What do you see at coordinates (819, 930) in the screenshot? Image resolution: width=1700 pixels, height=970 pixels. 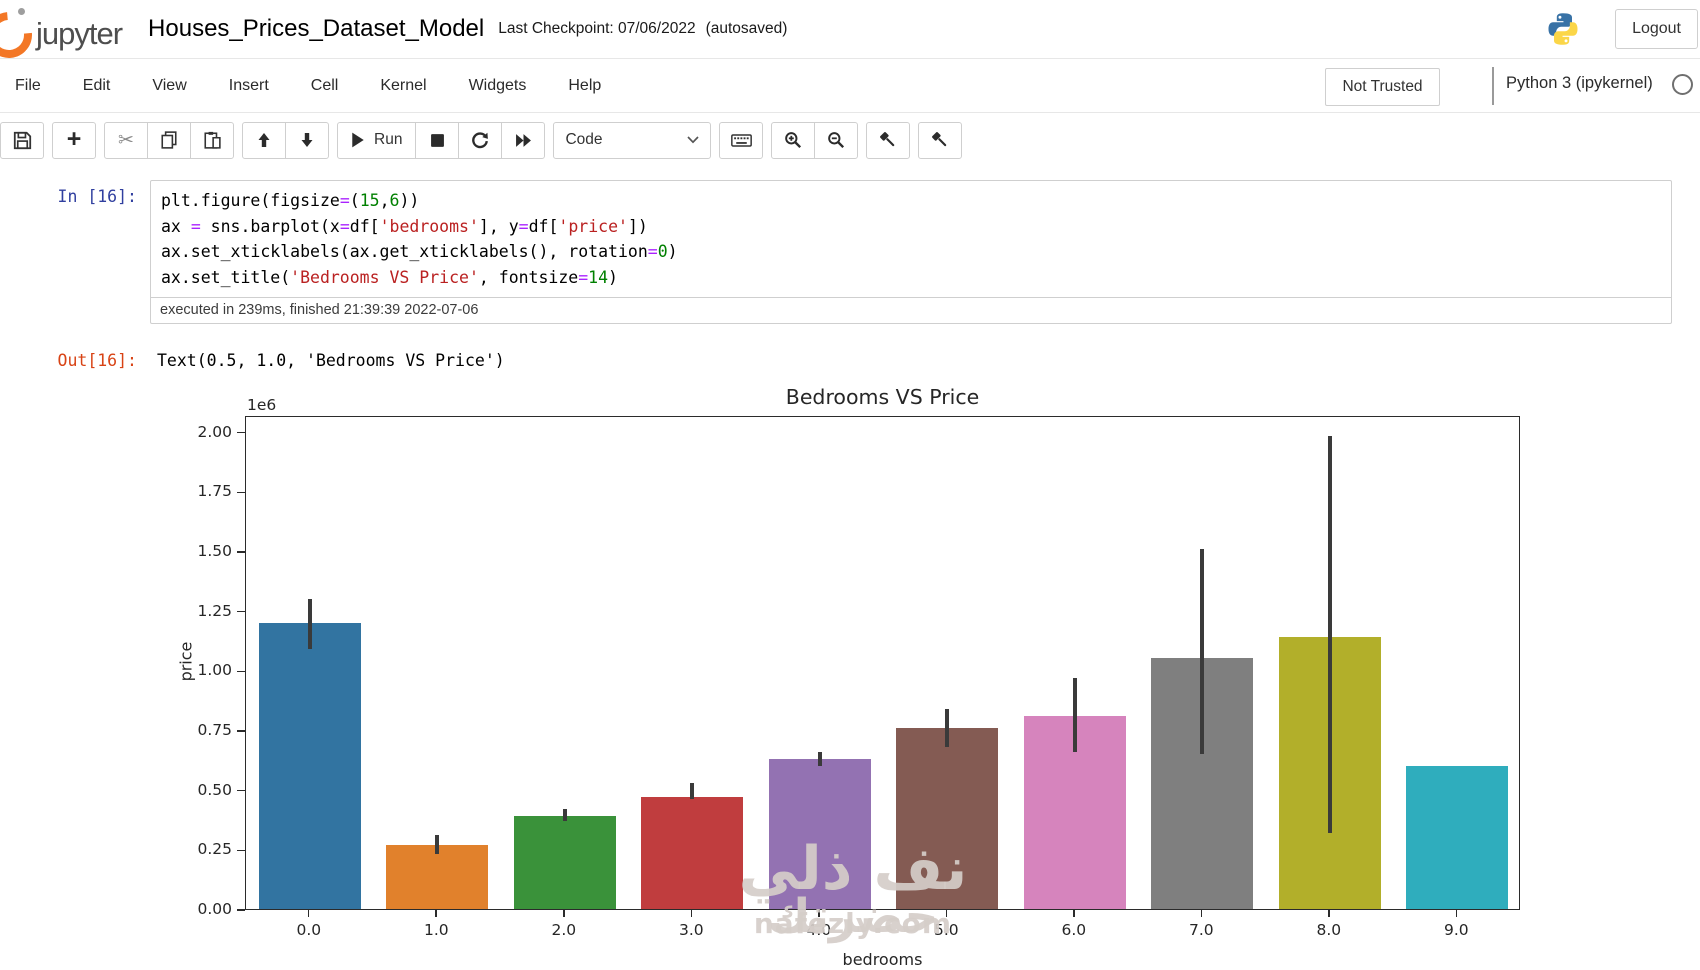 I see `x-tick-label: 4.0` at bounding box center [819, 930].